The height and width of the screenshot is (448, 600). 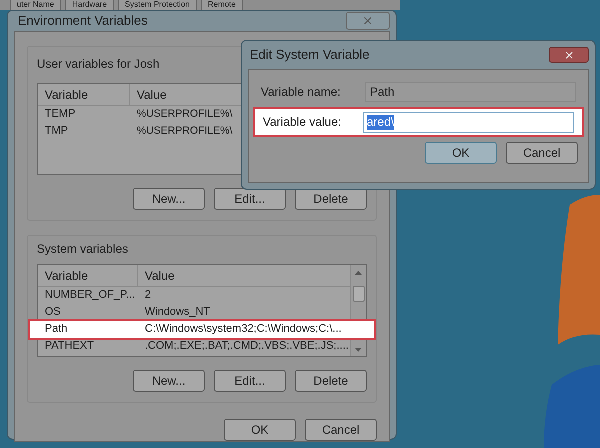 I want to click on list-row: NUMBER_OF_P... 2, so click(x=194, y=295).